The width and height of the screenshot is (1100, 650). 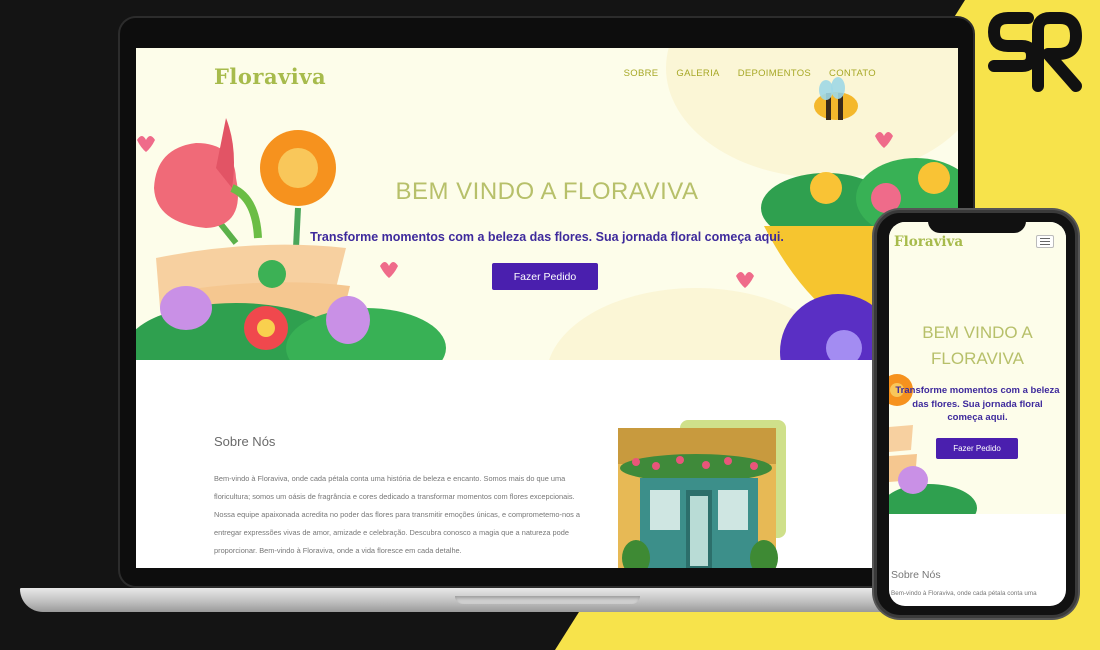 I want to click on brand-logo: Floraviva, so click(x=270, y=76).